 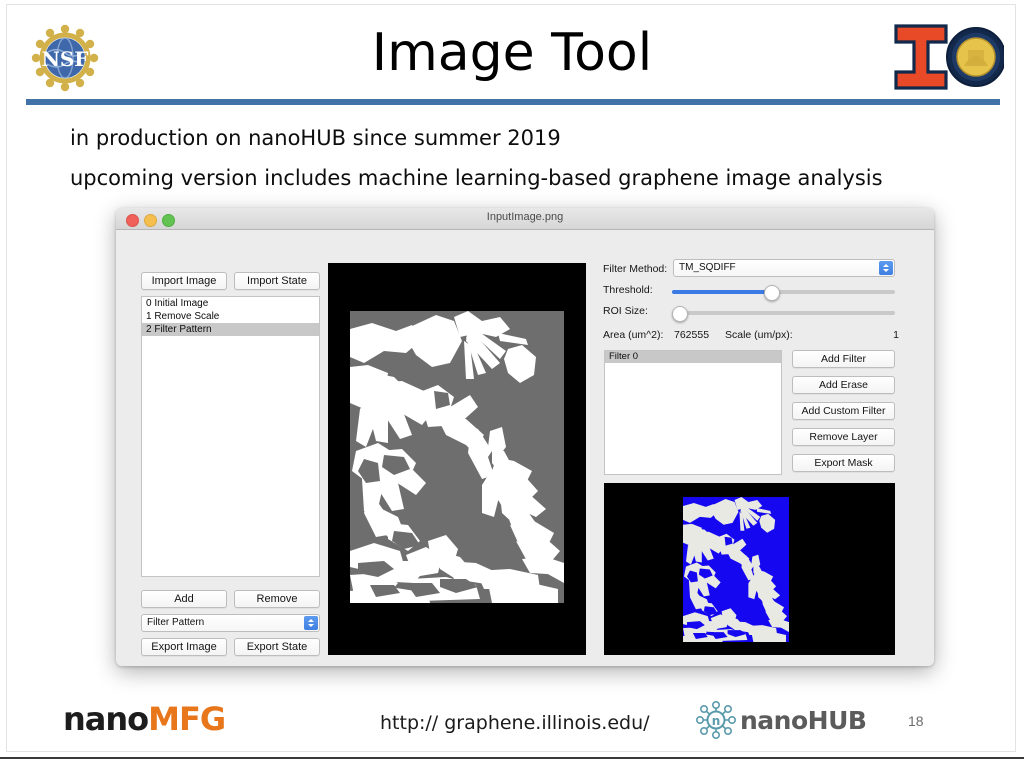 What do you see at coordinates (176, 622) in the screenshot?
I see `operation-select-value: Filter Pattern` at bounding box center [176, 622].